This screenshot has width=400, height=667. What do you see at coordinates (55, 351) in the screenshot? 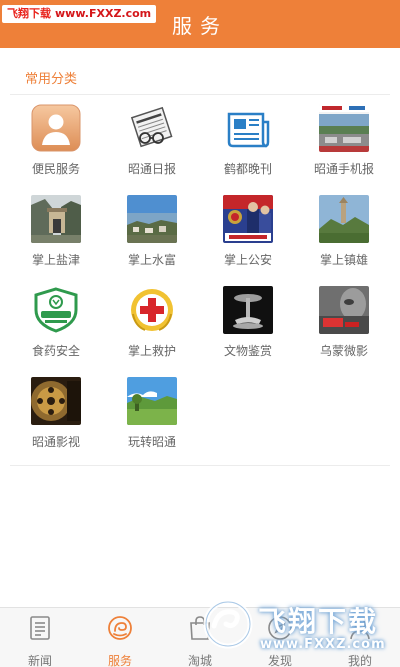
I see `category-label: 食药安全` at bounding box center [55, 351].